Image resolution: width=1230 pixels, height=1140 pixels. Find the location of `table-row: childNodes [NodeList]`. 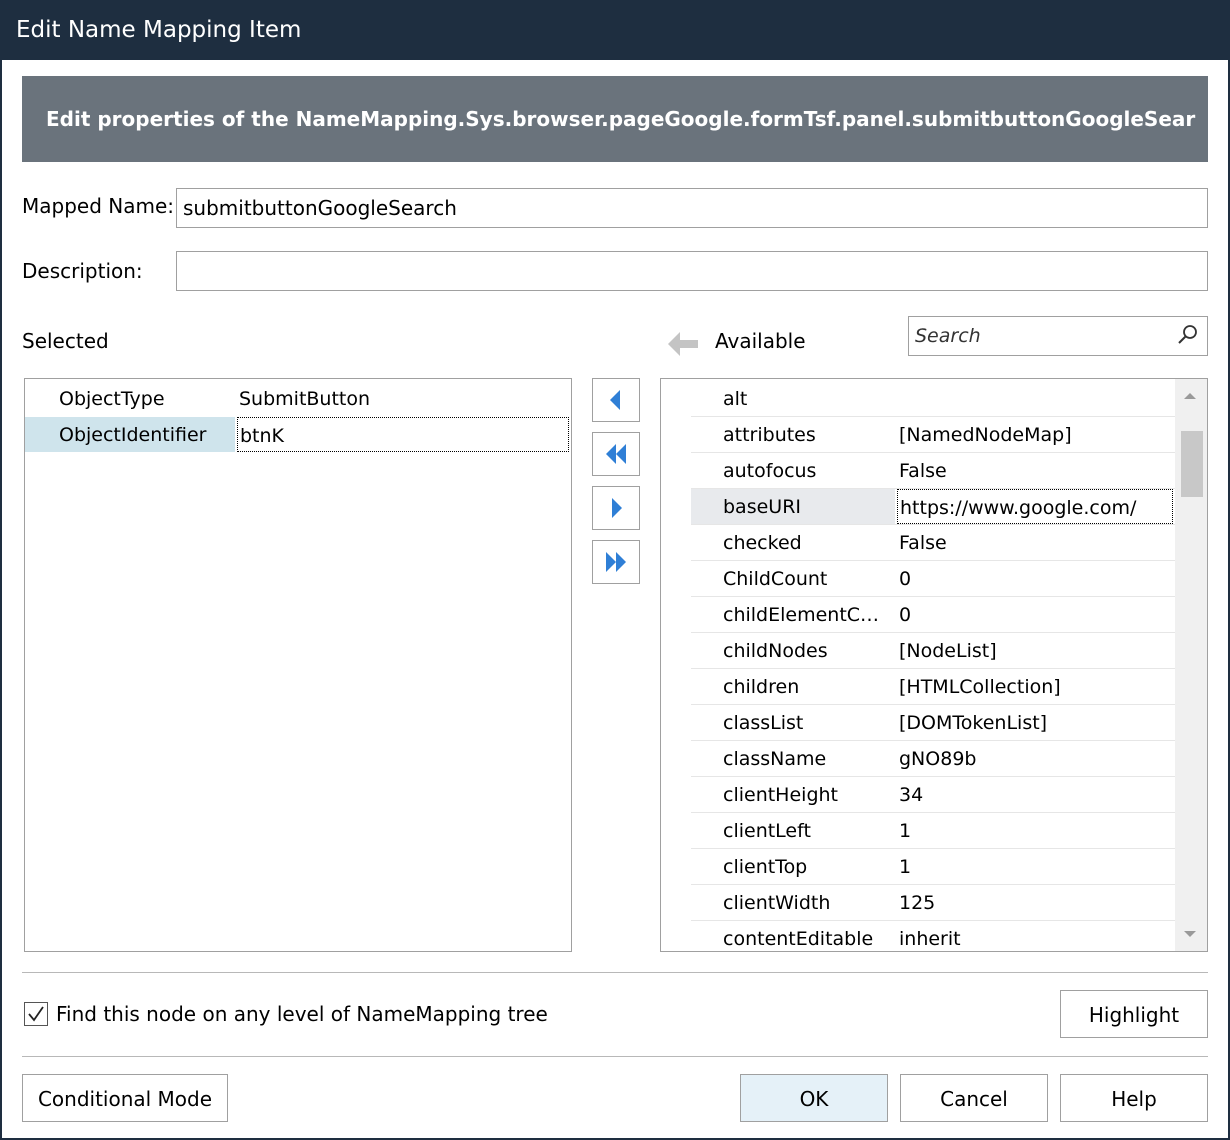

table-row: childNodes [NodeList] is located at coordinates (918, 651).